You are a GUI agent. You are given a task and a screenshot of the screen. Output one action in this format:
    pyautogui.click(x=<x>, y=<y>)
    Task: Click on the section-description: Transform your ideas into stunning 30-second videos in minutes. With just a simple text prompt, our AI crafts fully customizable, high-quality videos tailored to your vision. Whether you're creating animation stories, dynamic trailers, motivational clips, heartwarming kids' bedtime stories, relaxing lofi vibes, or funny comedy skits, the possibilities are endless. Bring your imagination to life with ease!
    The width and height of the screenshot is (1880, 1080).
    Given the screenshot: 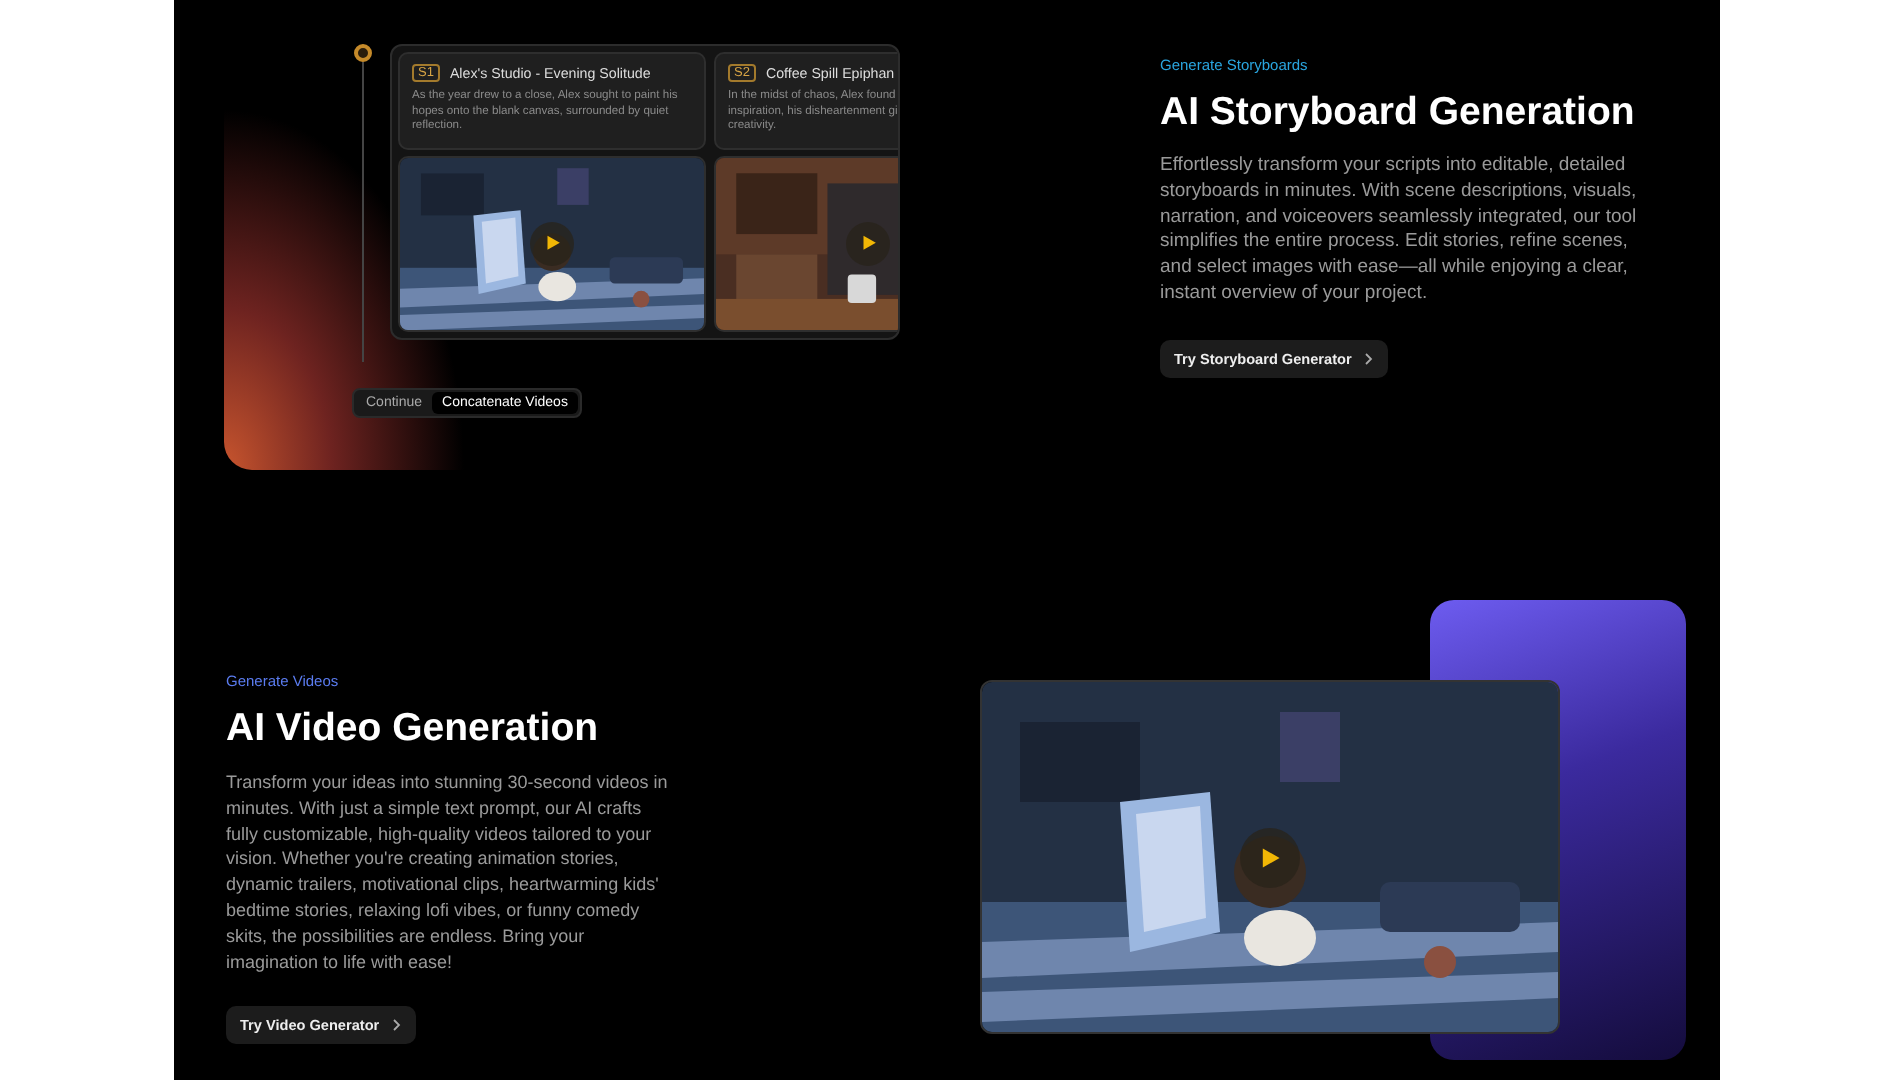 What is the action you would take?
    pyautogui.click(x=448, y=872)
    